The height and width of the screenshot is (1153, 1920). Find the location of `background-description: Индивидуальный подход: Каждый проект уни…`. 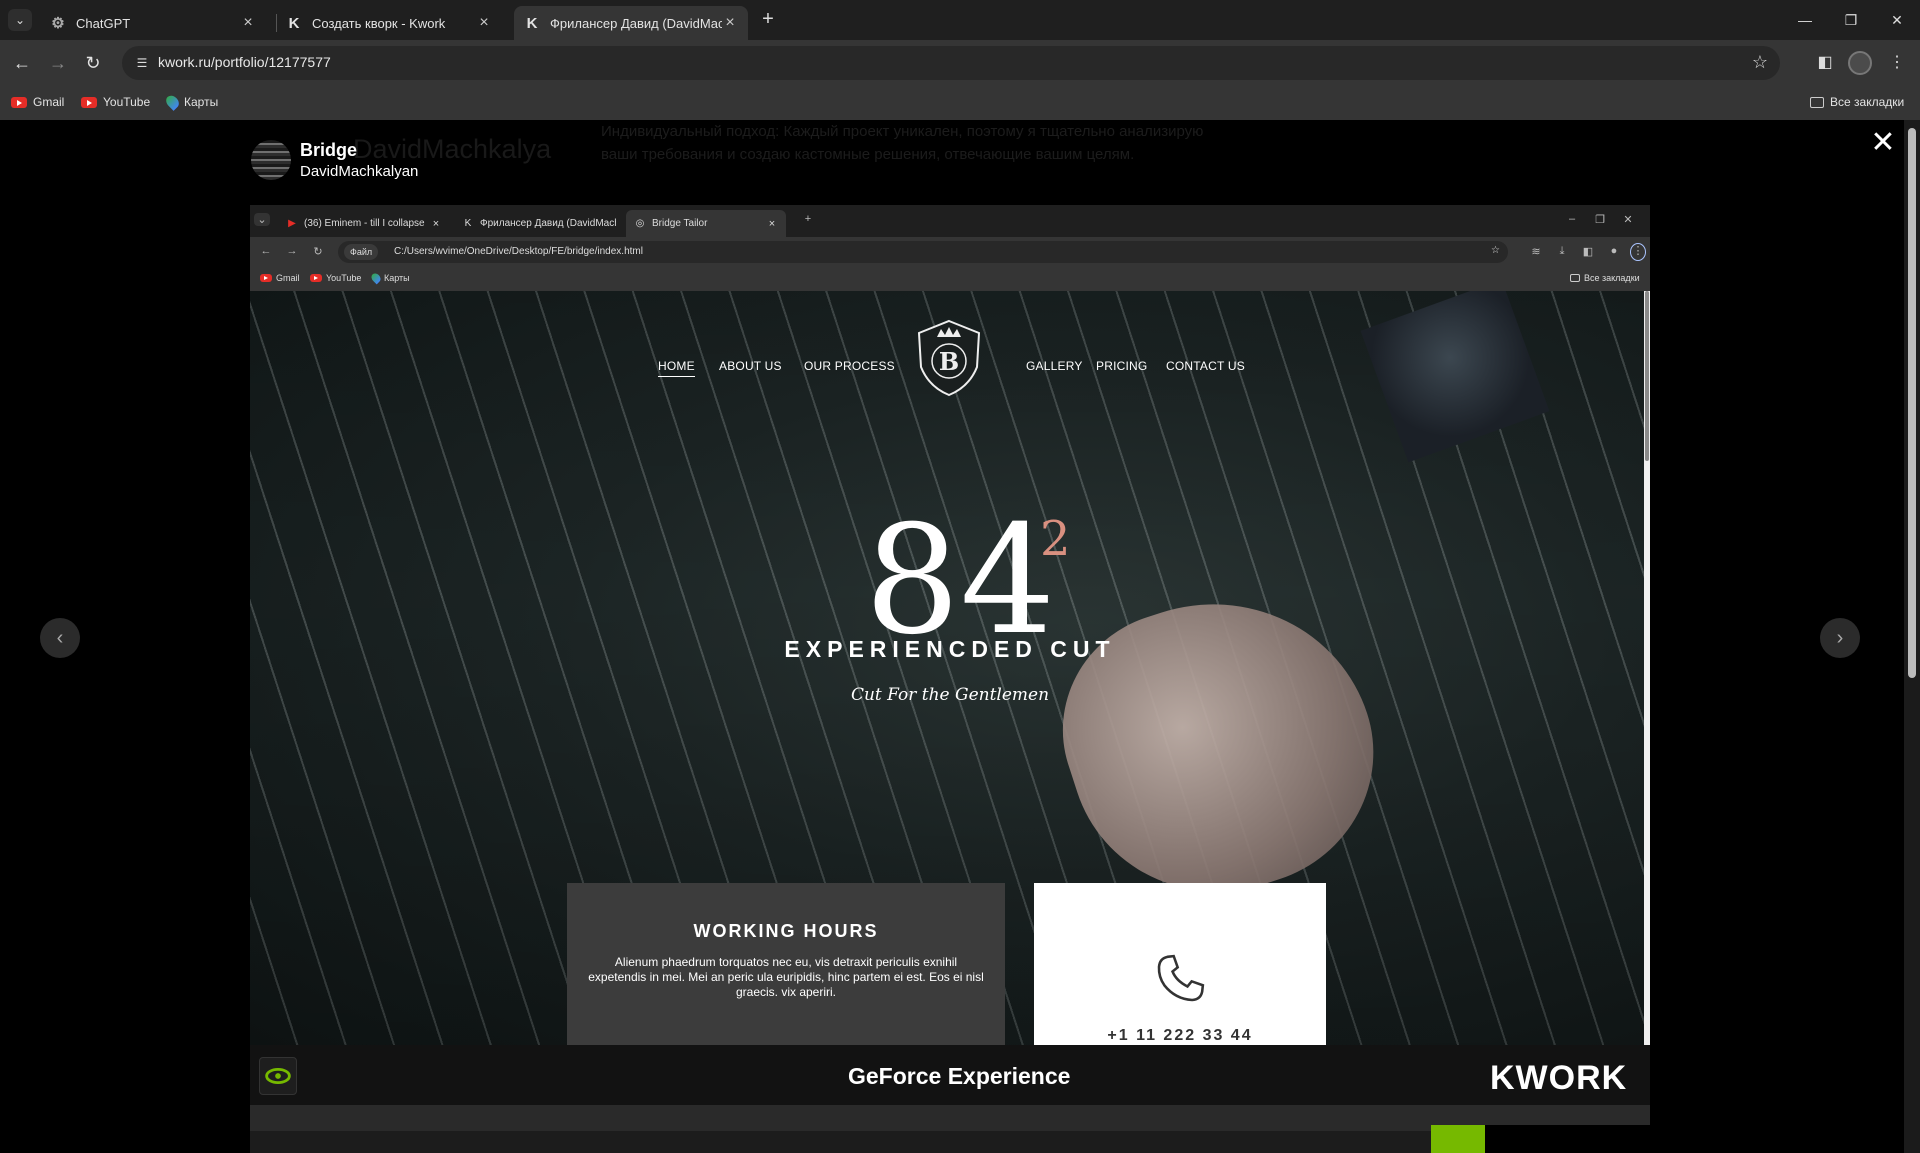

background-description: Индивидуальный подход: Каждый проект уни… is located at coordinates (902, 143).